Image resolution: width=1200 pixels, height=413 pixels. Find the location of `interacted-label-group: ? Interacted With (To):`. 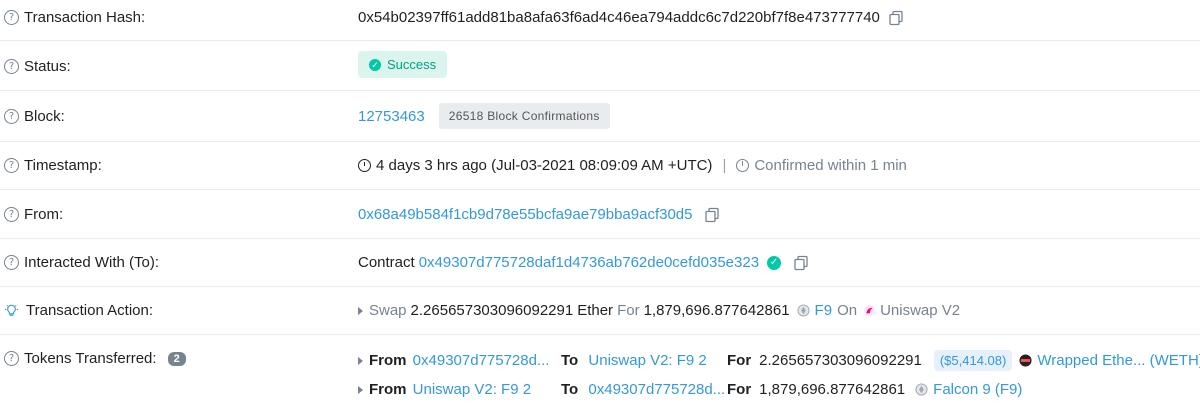

interacted-label-group: ? Interacted With (To): is located at coordinates (81, 262).